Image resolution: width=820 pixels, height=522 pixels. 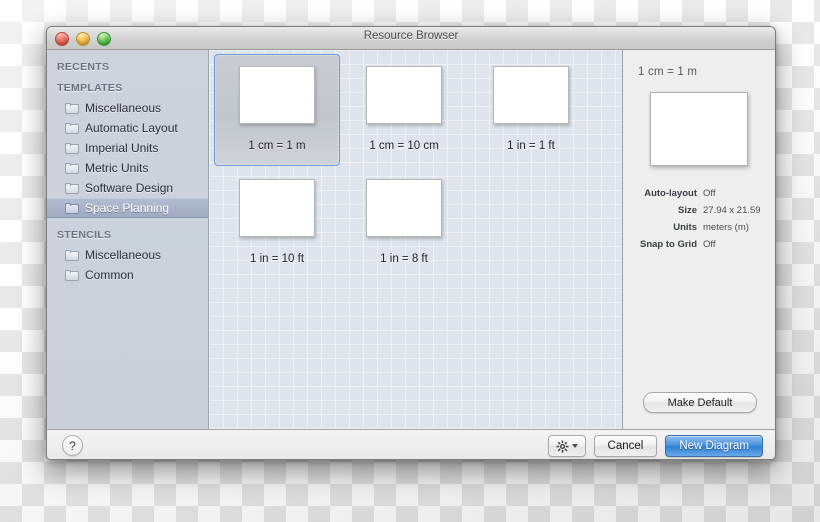 I want to click on sidebar-item-label: Space Planning, so click(x=127, y=208).